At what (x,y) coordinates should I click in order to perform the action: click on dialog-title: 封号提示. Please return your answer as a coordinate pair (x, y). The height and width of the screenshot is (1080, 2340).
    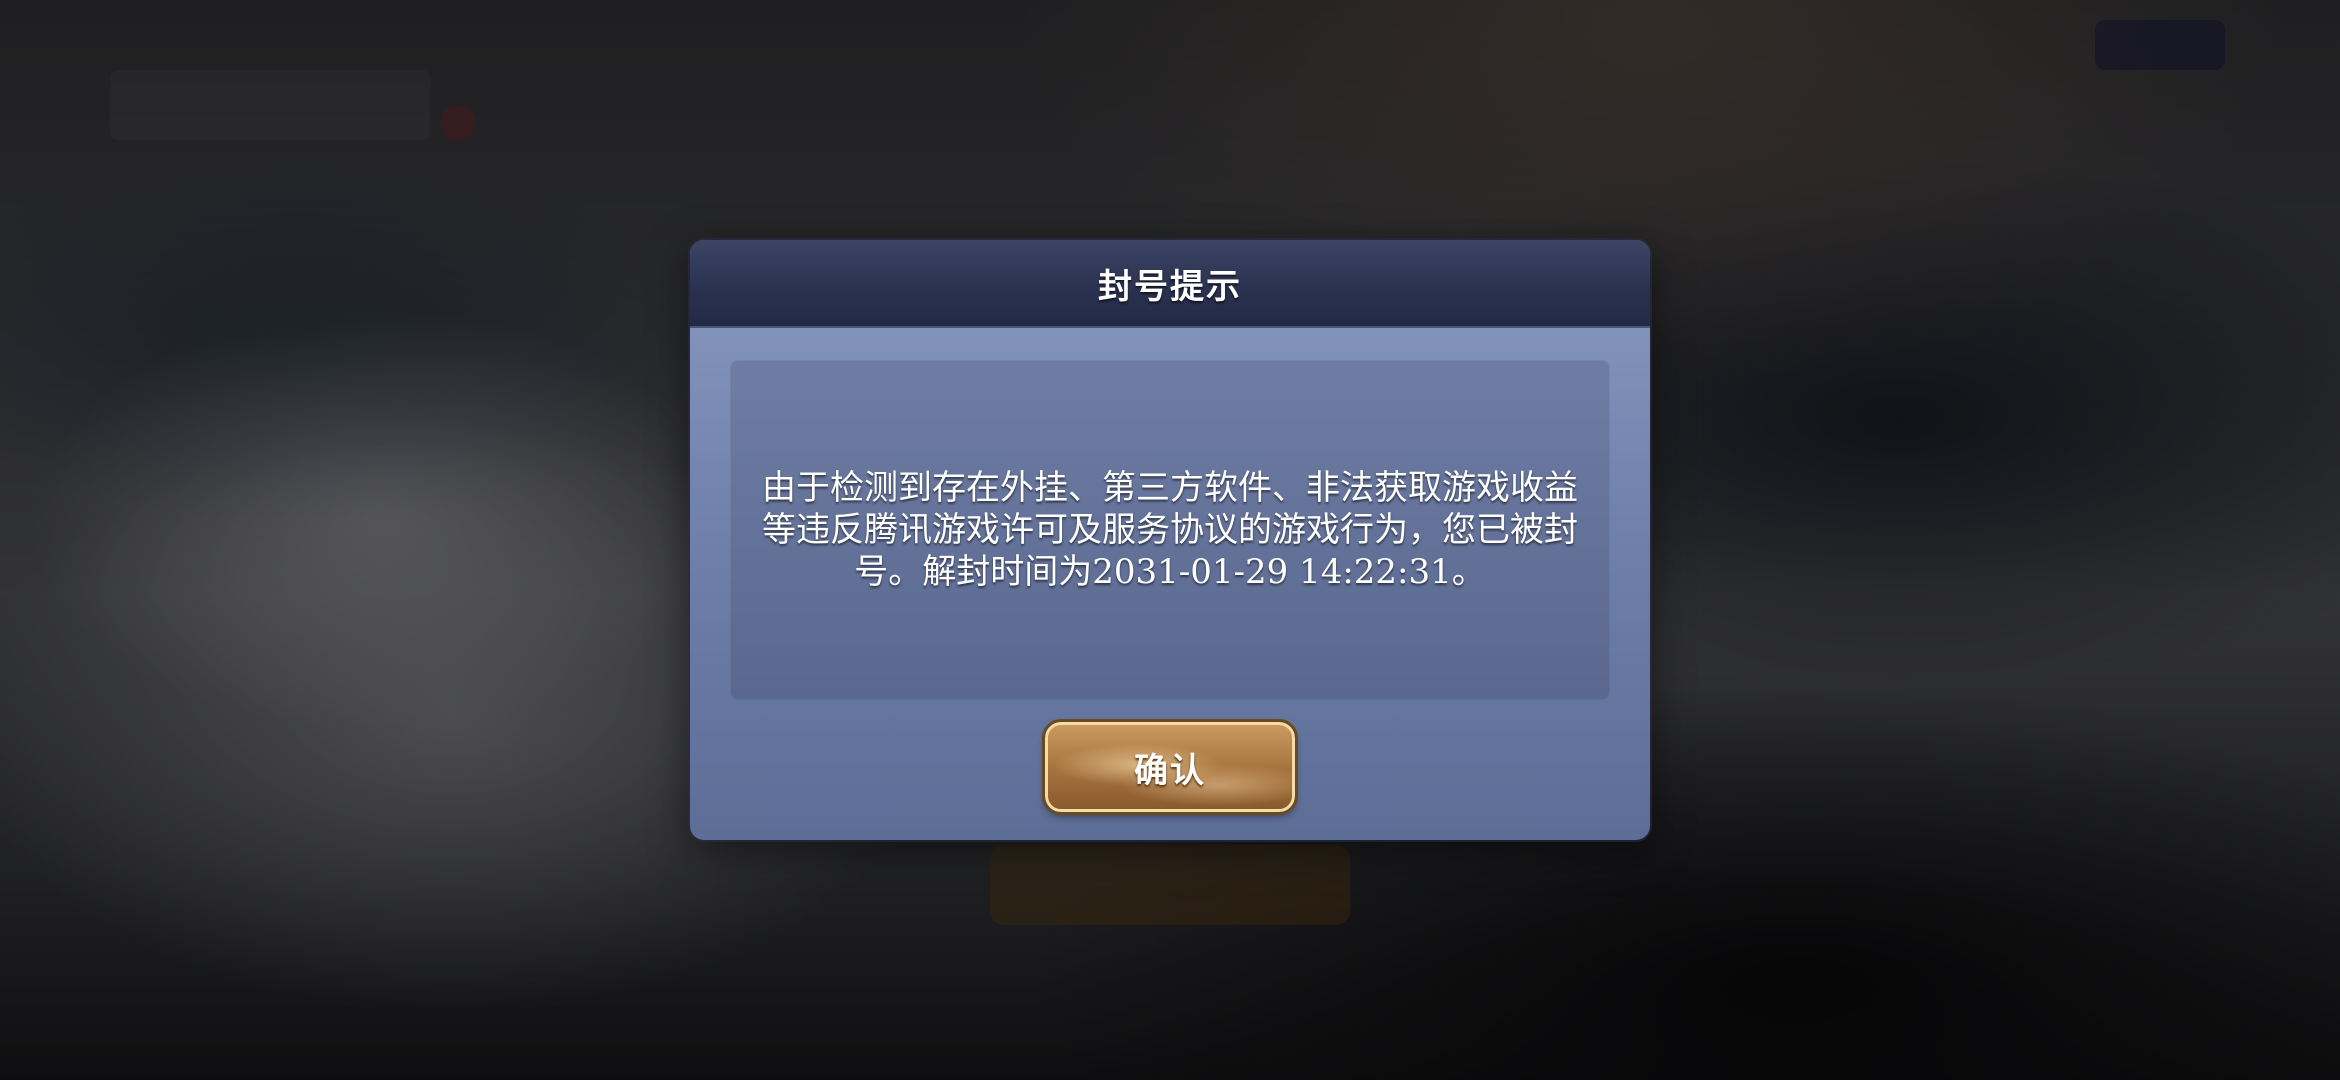
    Looking at the image, I should click on (1170, 286).